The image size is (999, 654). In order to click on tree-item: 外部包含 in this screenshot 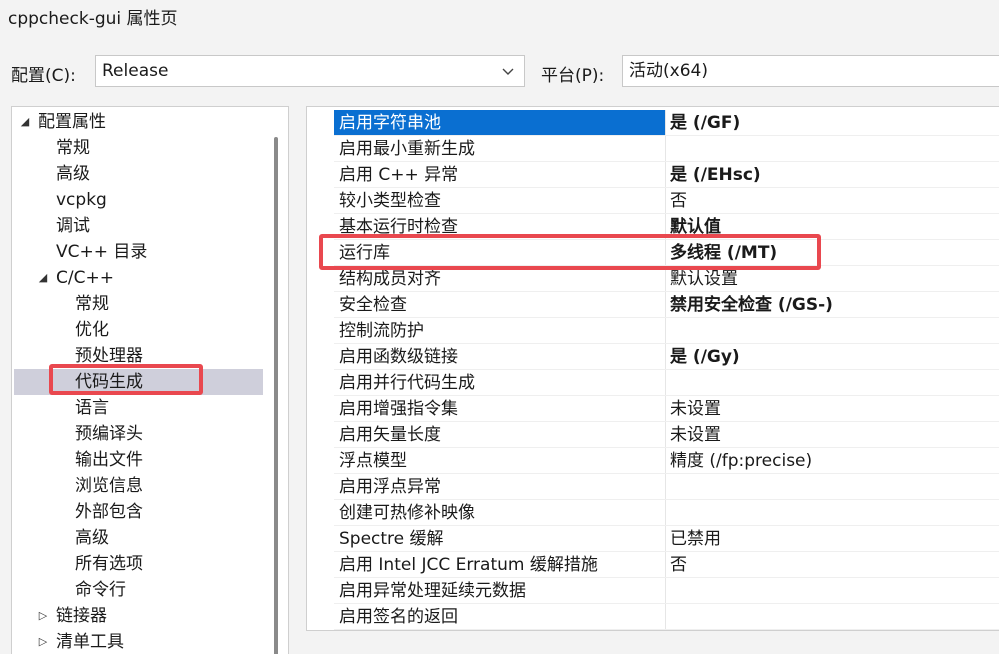, I will do `click(109, 512)`.